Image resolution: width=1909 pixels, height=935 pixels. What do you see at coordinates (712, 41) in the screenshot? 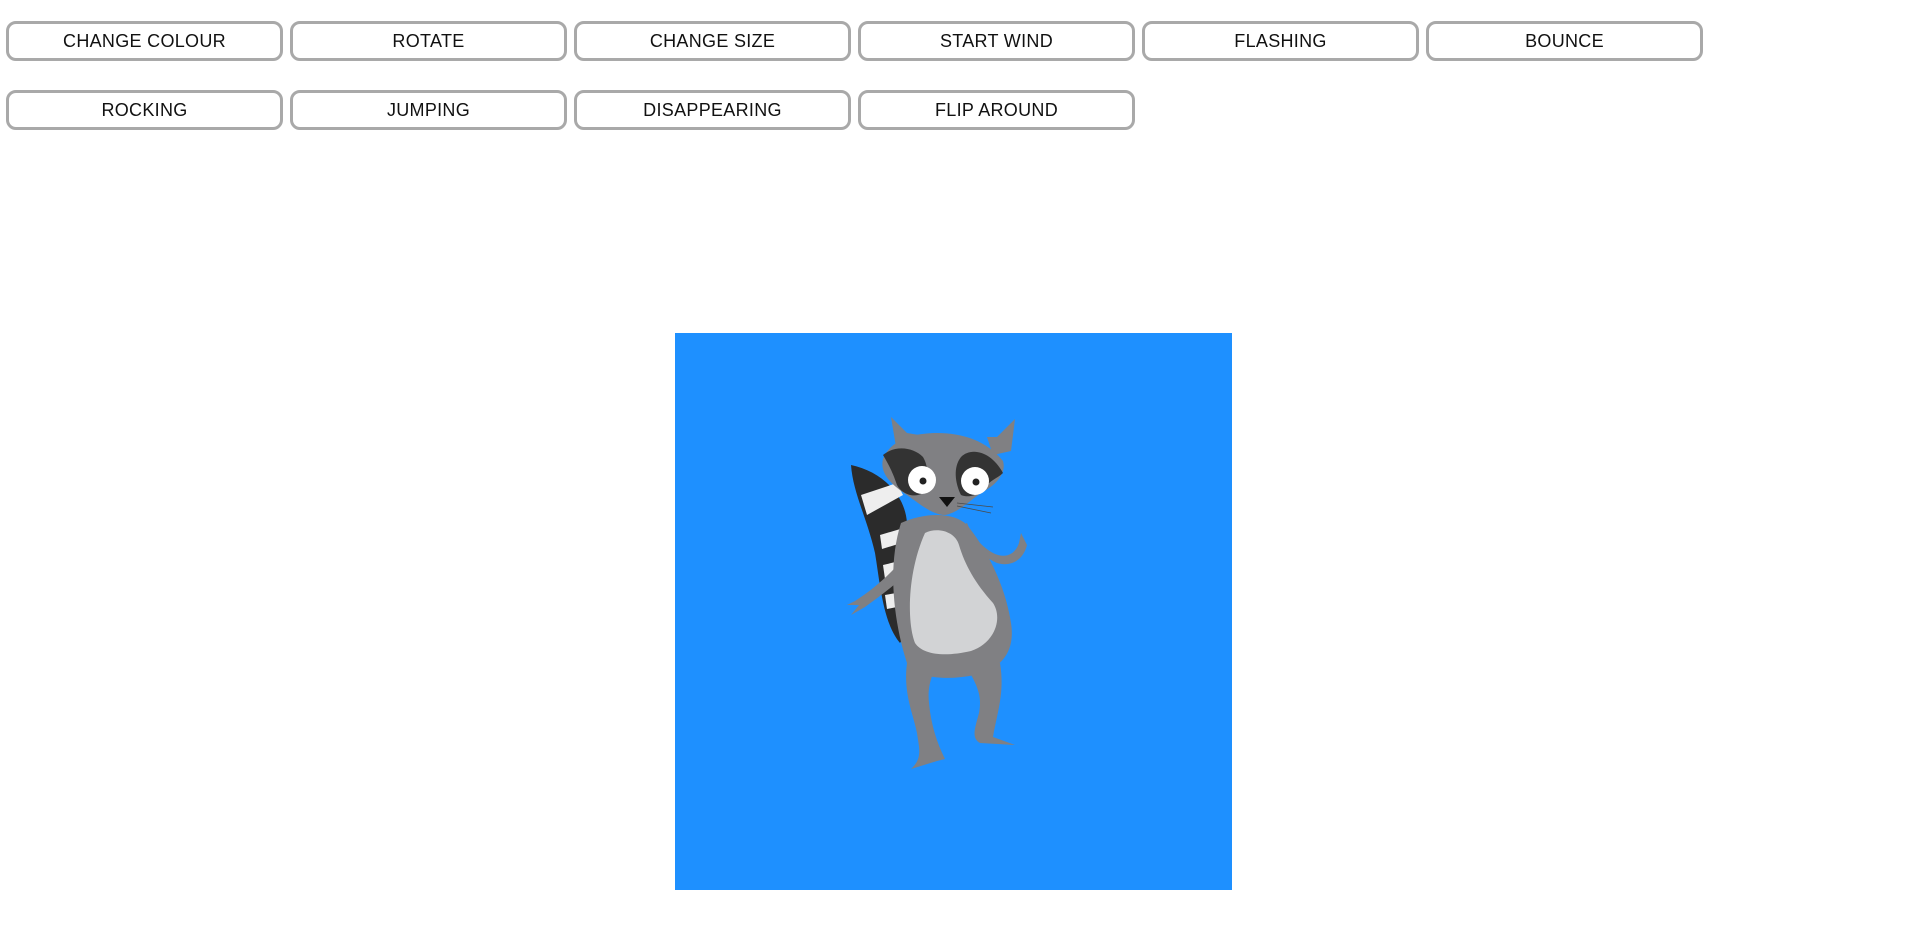
I see `change-size-button: CHANGE SIZE` at bounding box center [712, 41].